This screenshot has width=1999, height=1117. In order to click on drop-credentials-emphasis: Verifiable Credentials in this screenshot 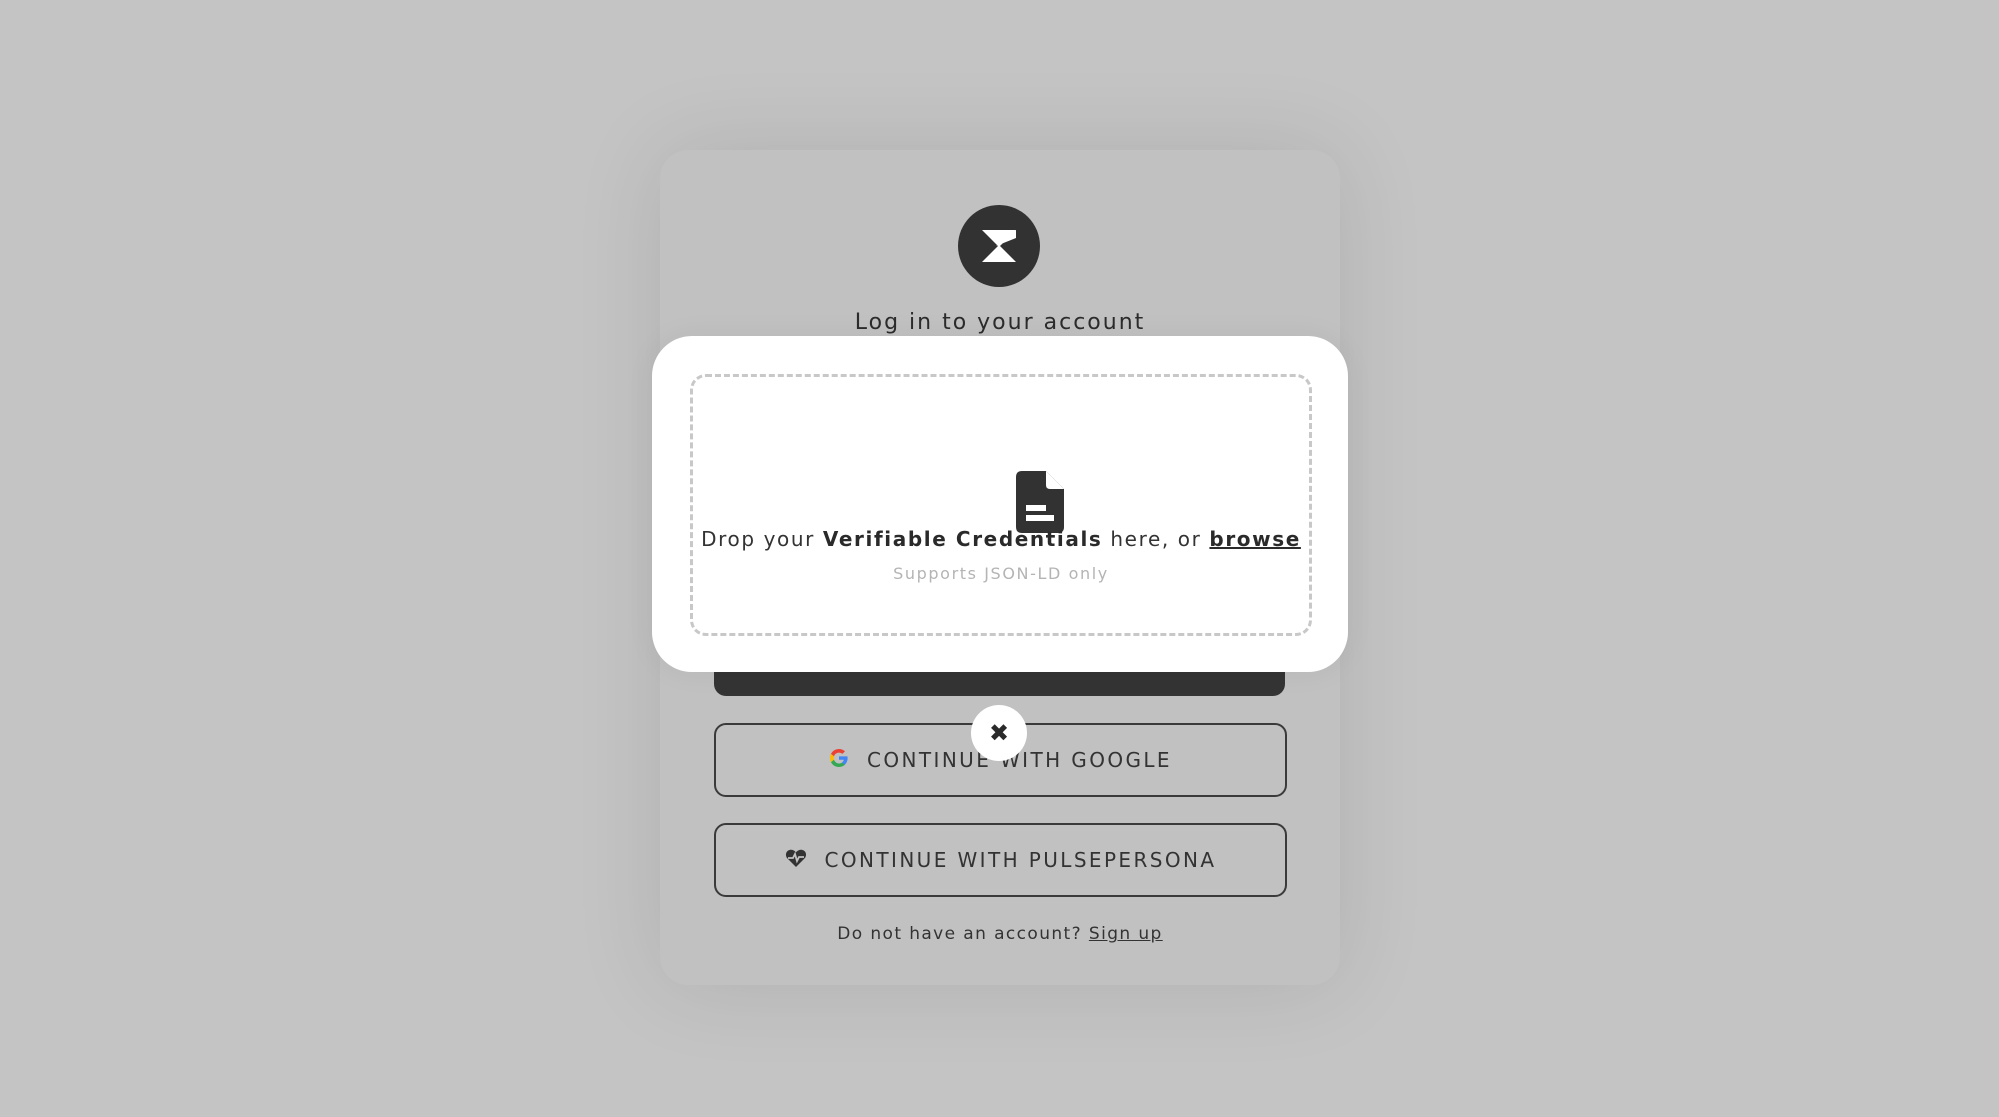, I will do `click(962, 539)`.